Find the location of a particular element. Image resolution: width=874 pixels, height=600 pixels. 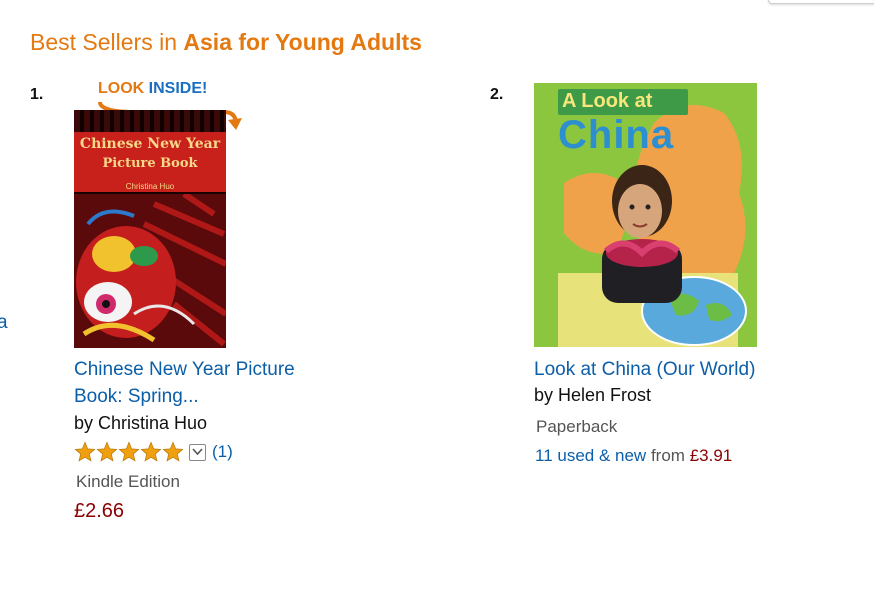

page-title: Best Sellers in Asia for Young Adults is located at coordinates (226, 42).